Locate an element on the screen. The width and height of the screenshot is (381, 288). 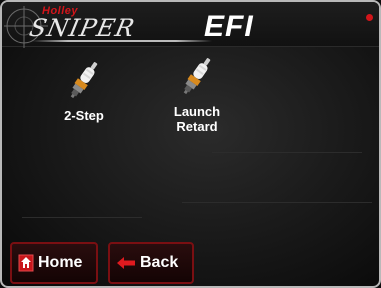
back-button-label: Back is located at coordinates (159, 262).